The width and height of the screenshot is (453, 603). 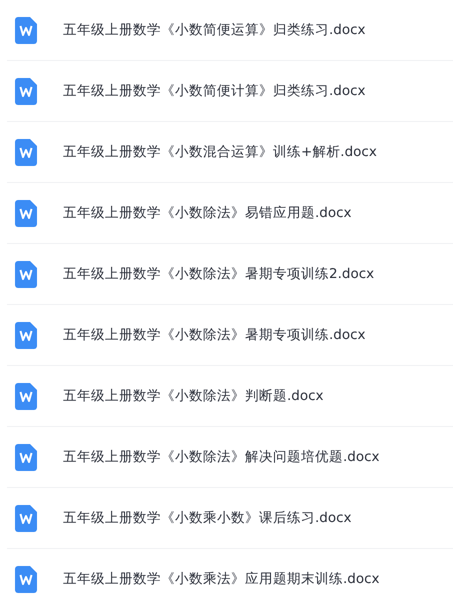 I want to click on file-name: 五年级上册数学《小数除法》判断题.docx, so click(x=193, y=396).